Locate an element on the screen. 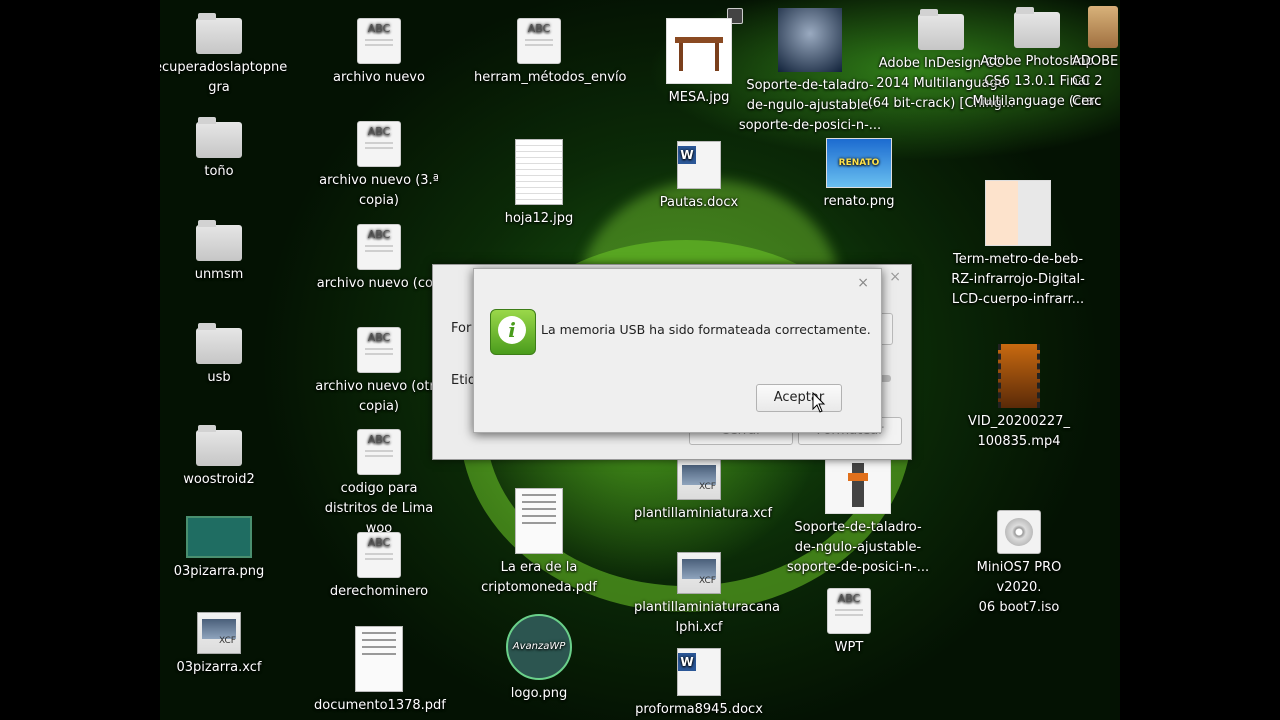  icon-label: ADOBE PCC 2Cerc is located at coordinates (1096, 81).